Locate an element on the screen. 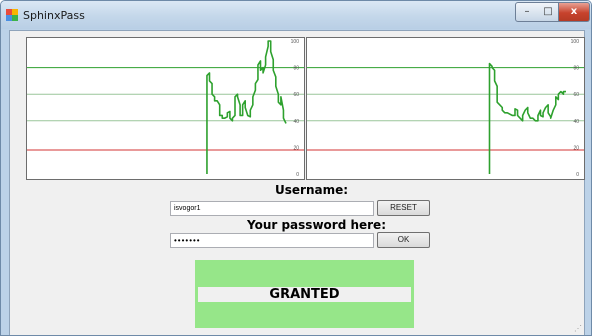 This screenshot has height=336, width=592. resize-grip-icon: ⋰ is located at coordinates (578, 328).